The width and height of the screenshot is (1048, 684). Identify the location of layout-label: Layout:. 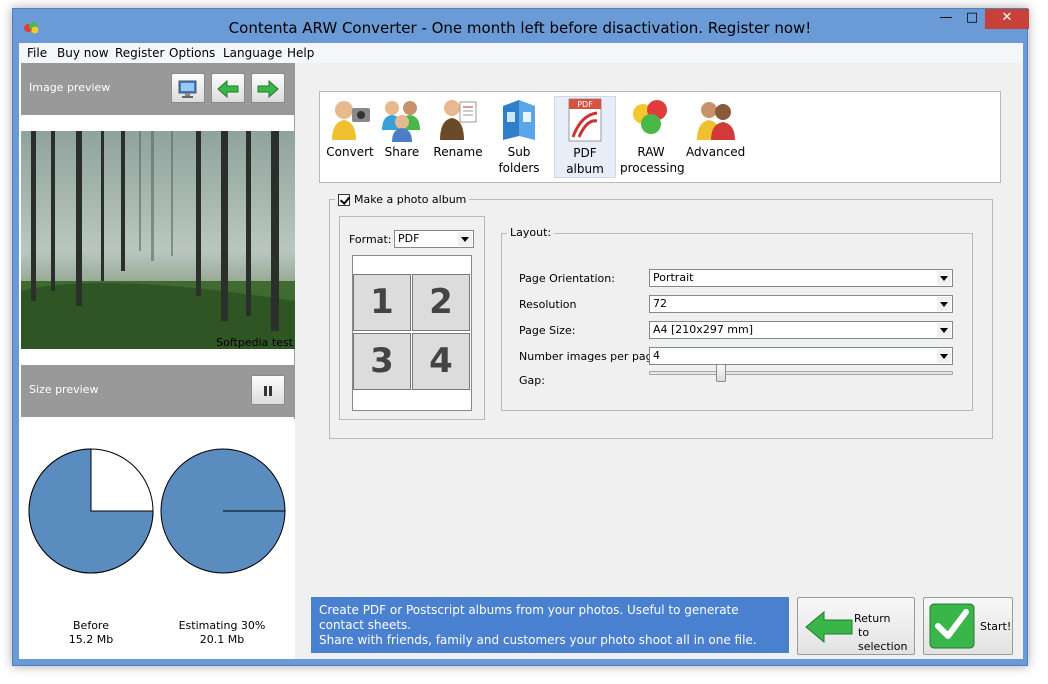
(531, 232).